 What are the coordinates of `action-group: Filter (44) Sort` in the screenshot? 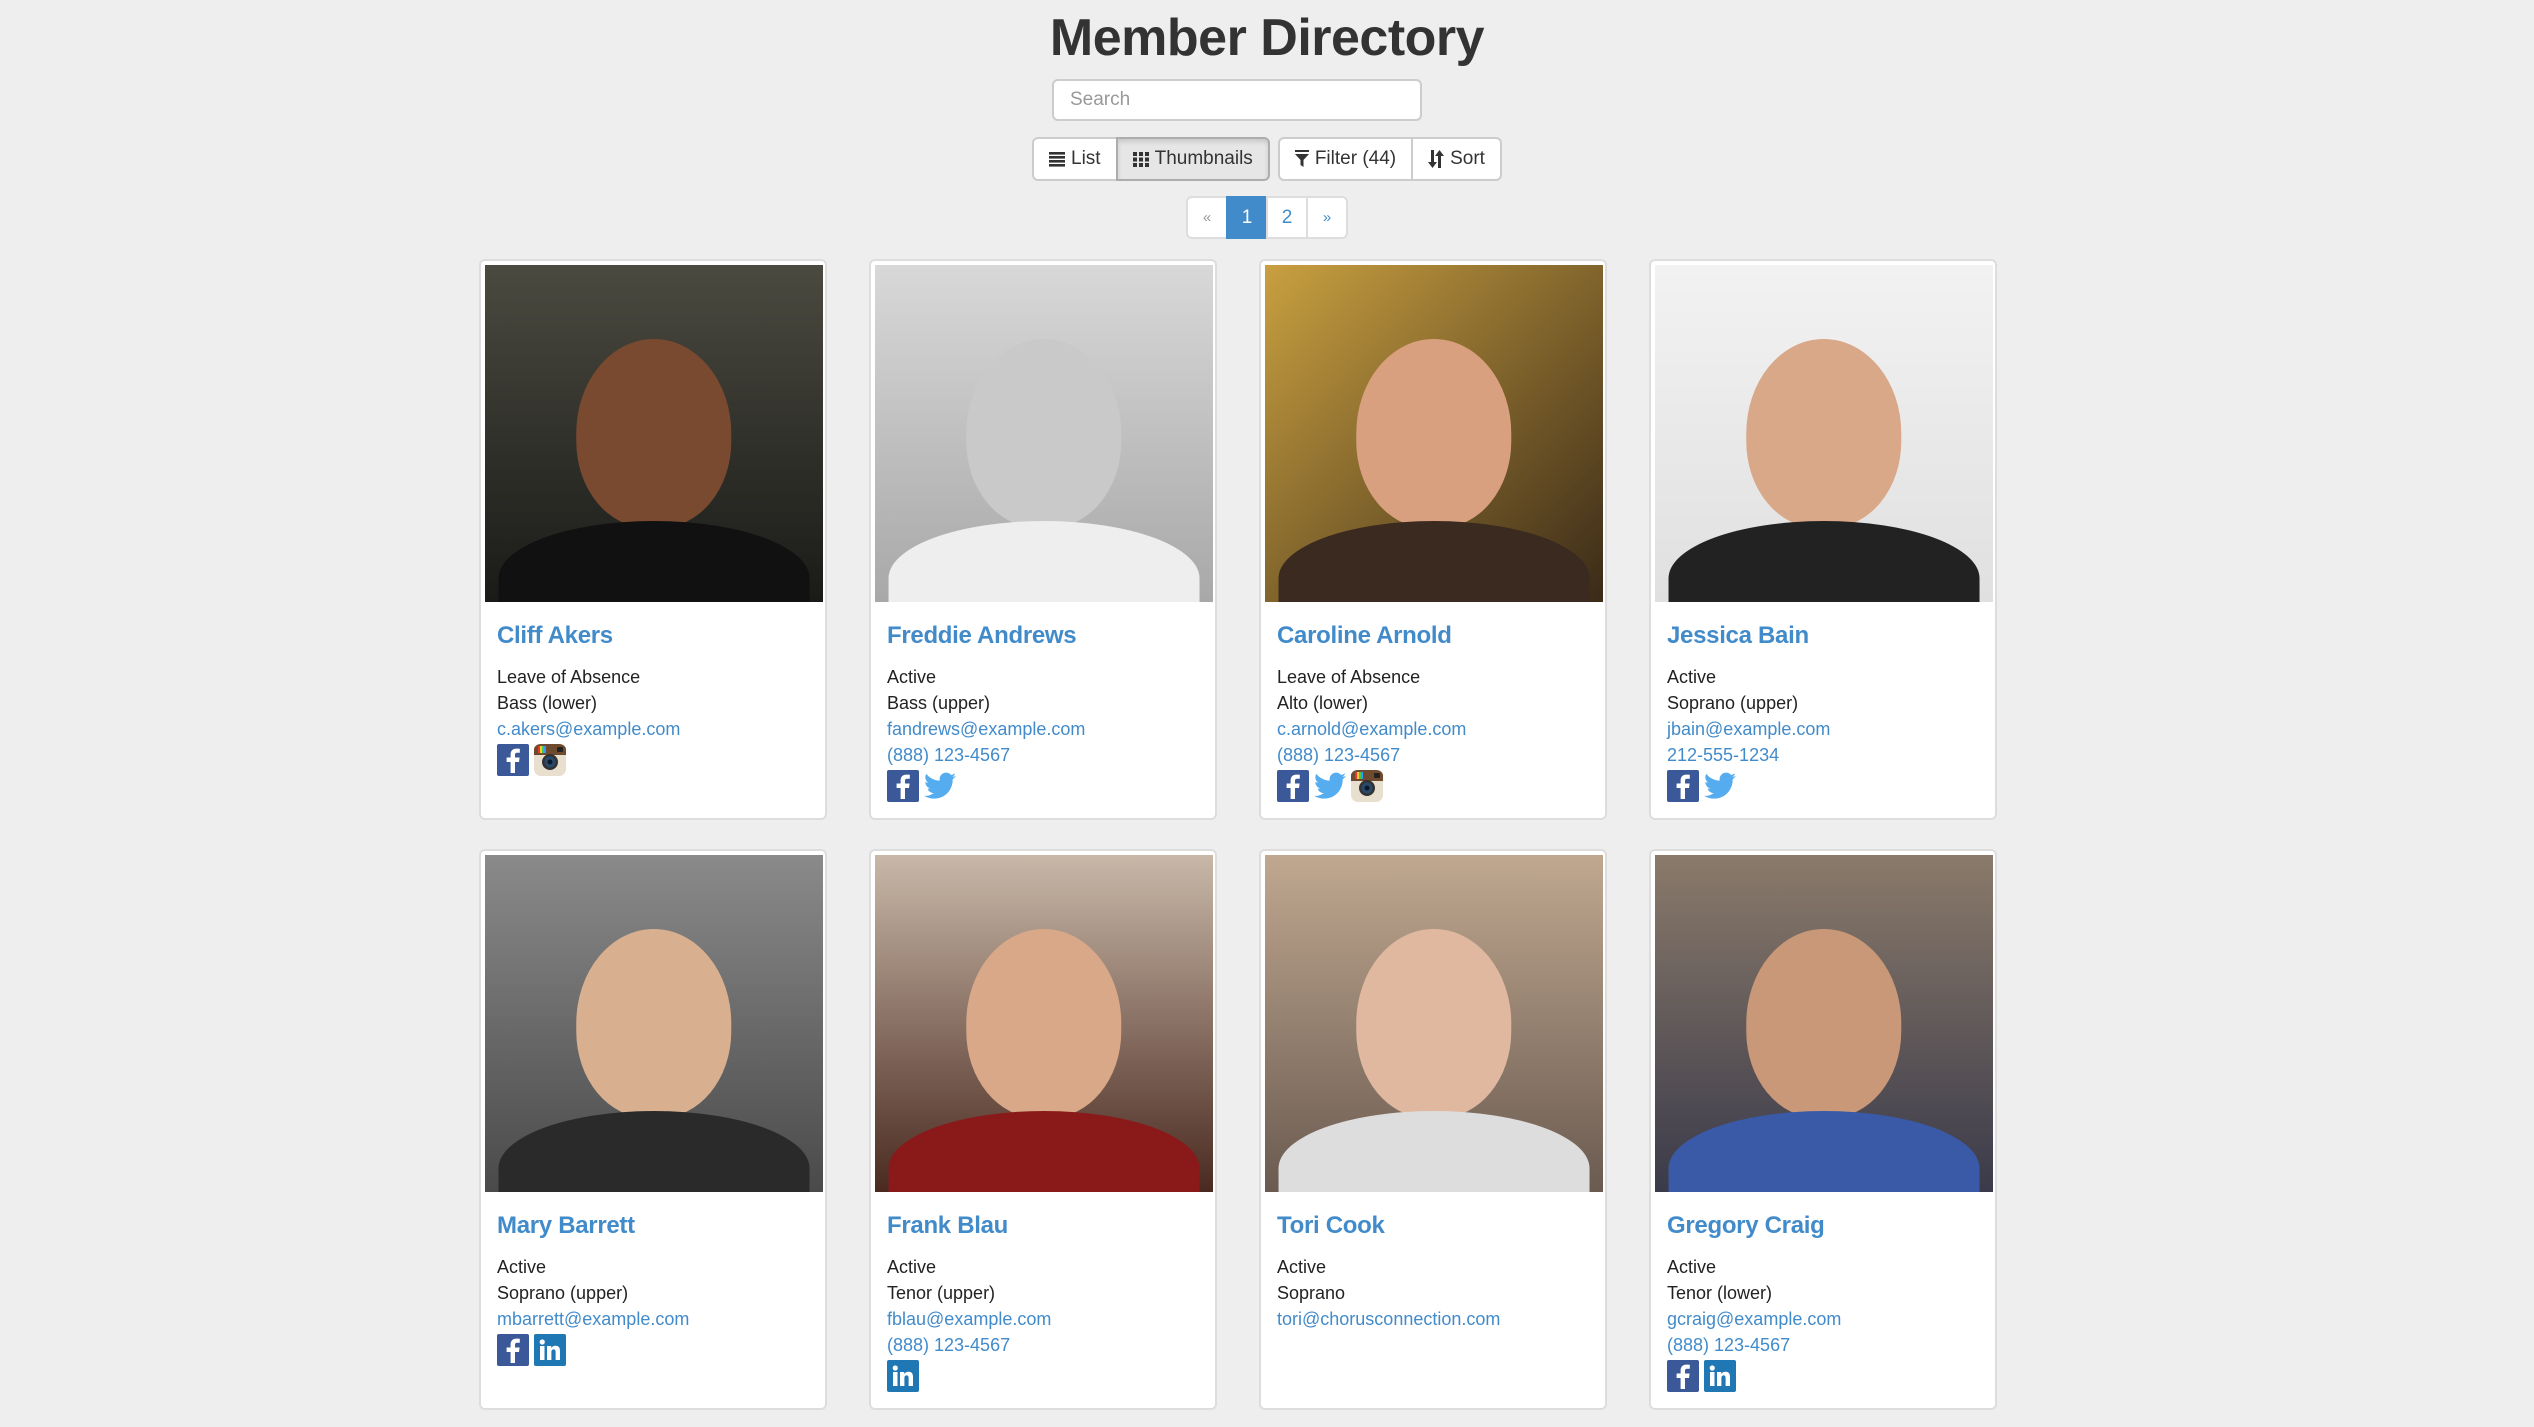 It's located at (1389, 159).